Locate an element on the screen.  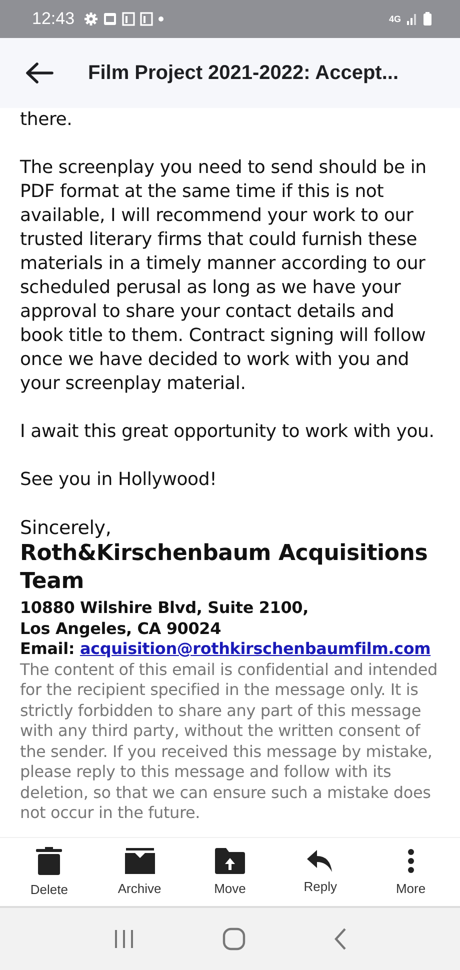
email-link: acquisition@rothkirschenbaumfilm.com is located at coordinates (255, 648).